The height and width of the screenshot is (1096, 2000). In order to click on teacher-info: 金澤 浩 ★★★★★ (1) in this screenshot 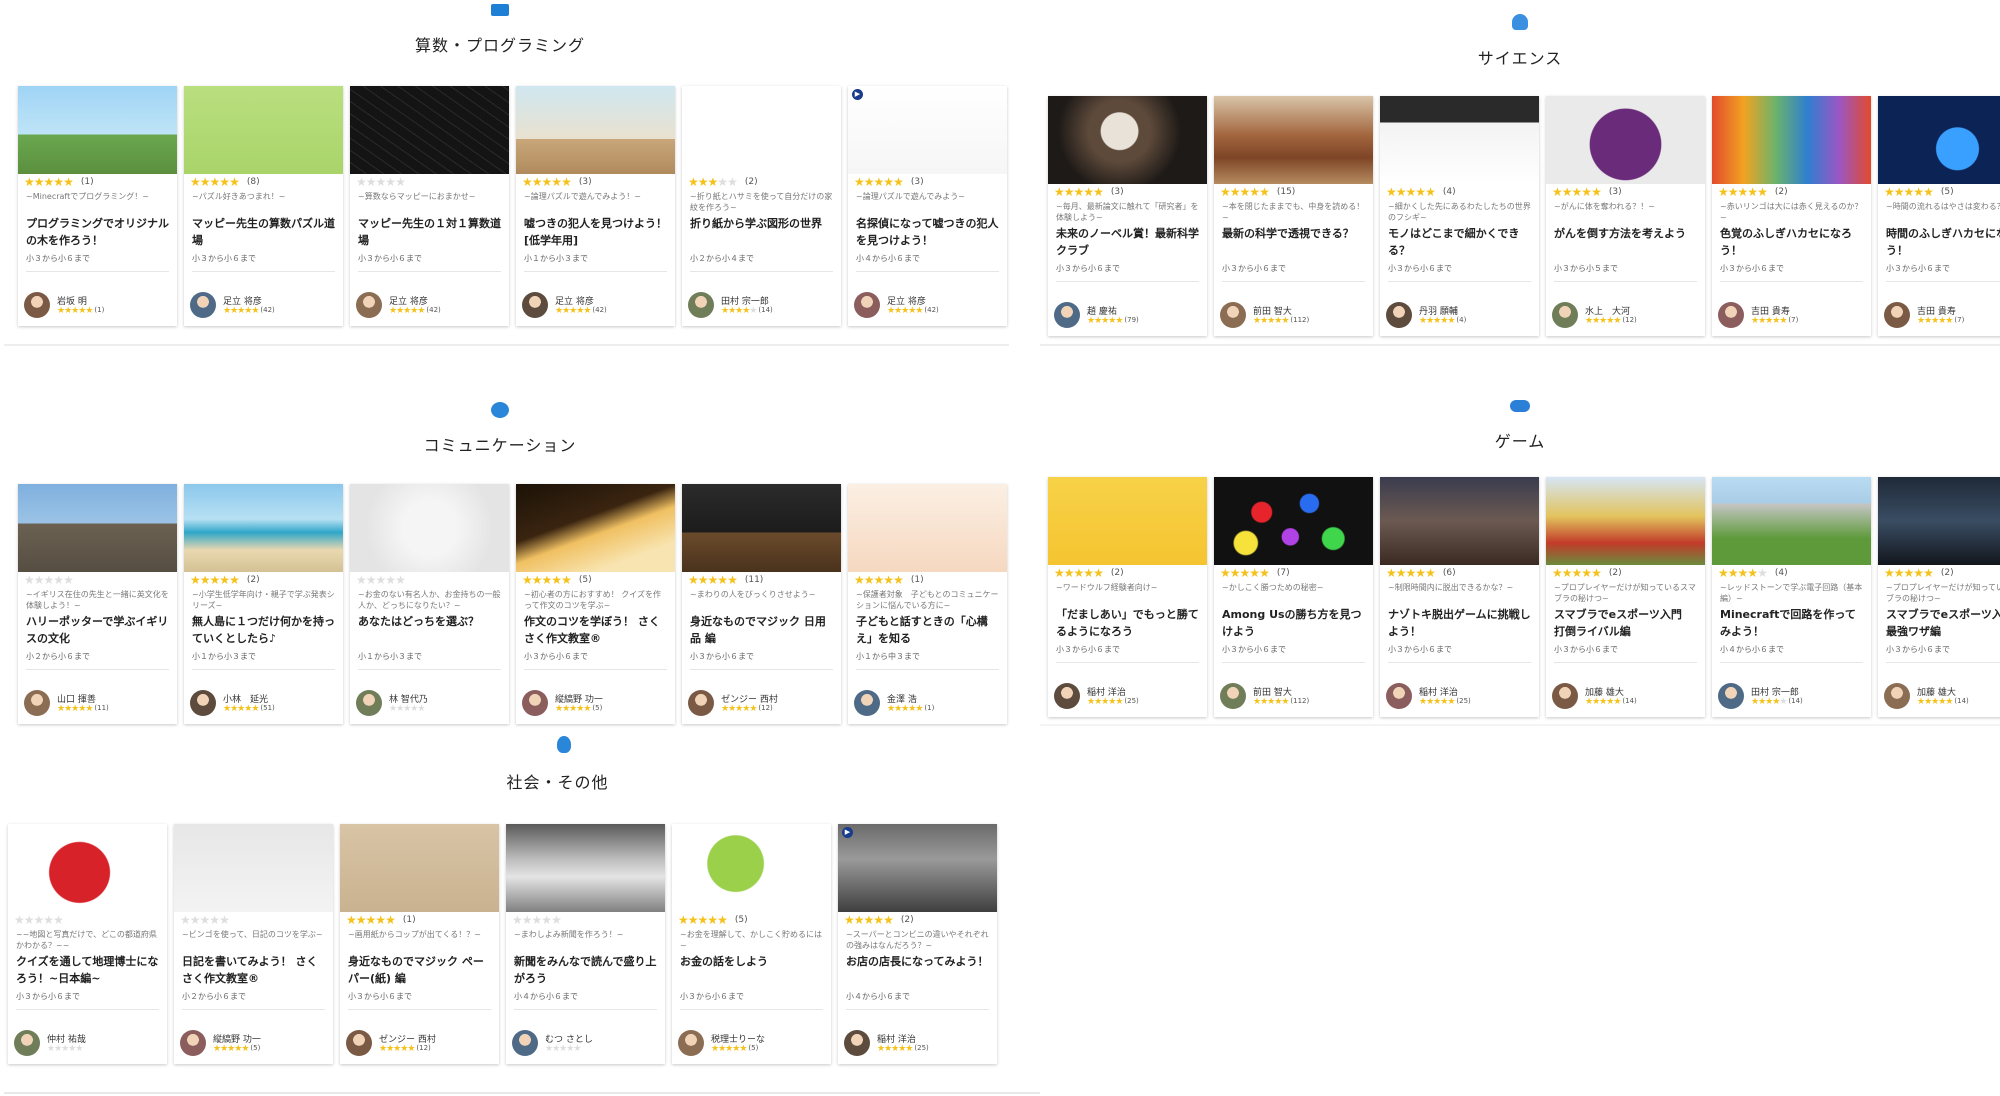, I will do `click(928, 705)`.